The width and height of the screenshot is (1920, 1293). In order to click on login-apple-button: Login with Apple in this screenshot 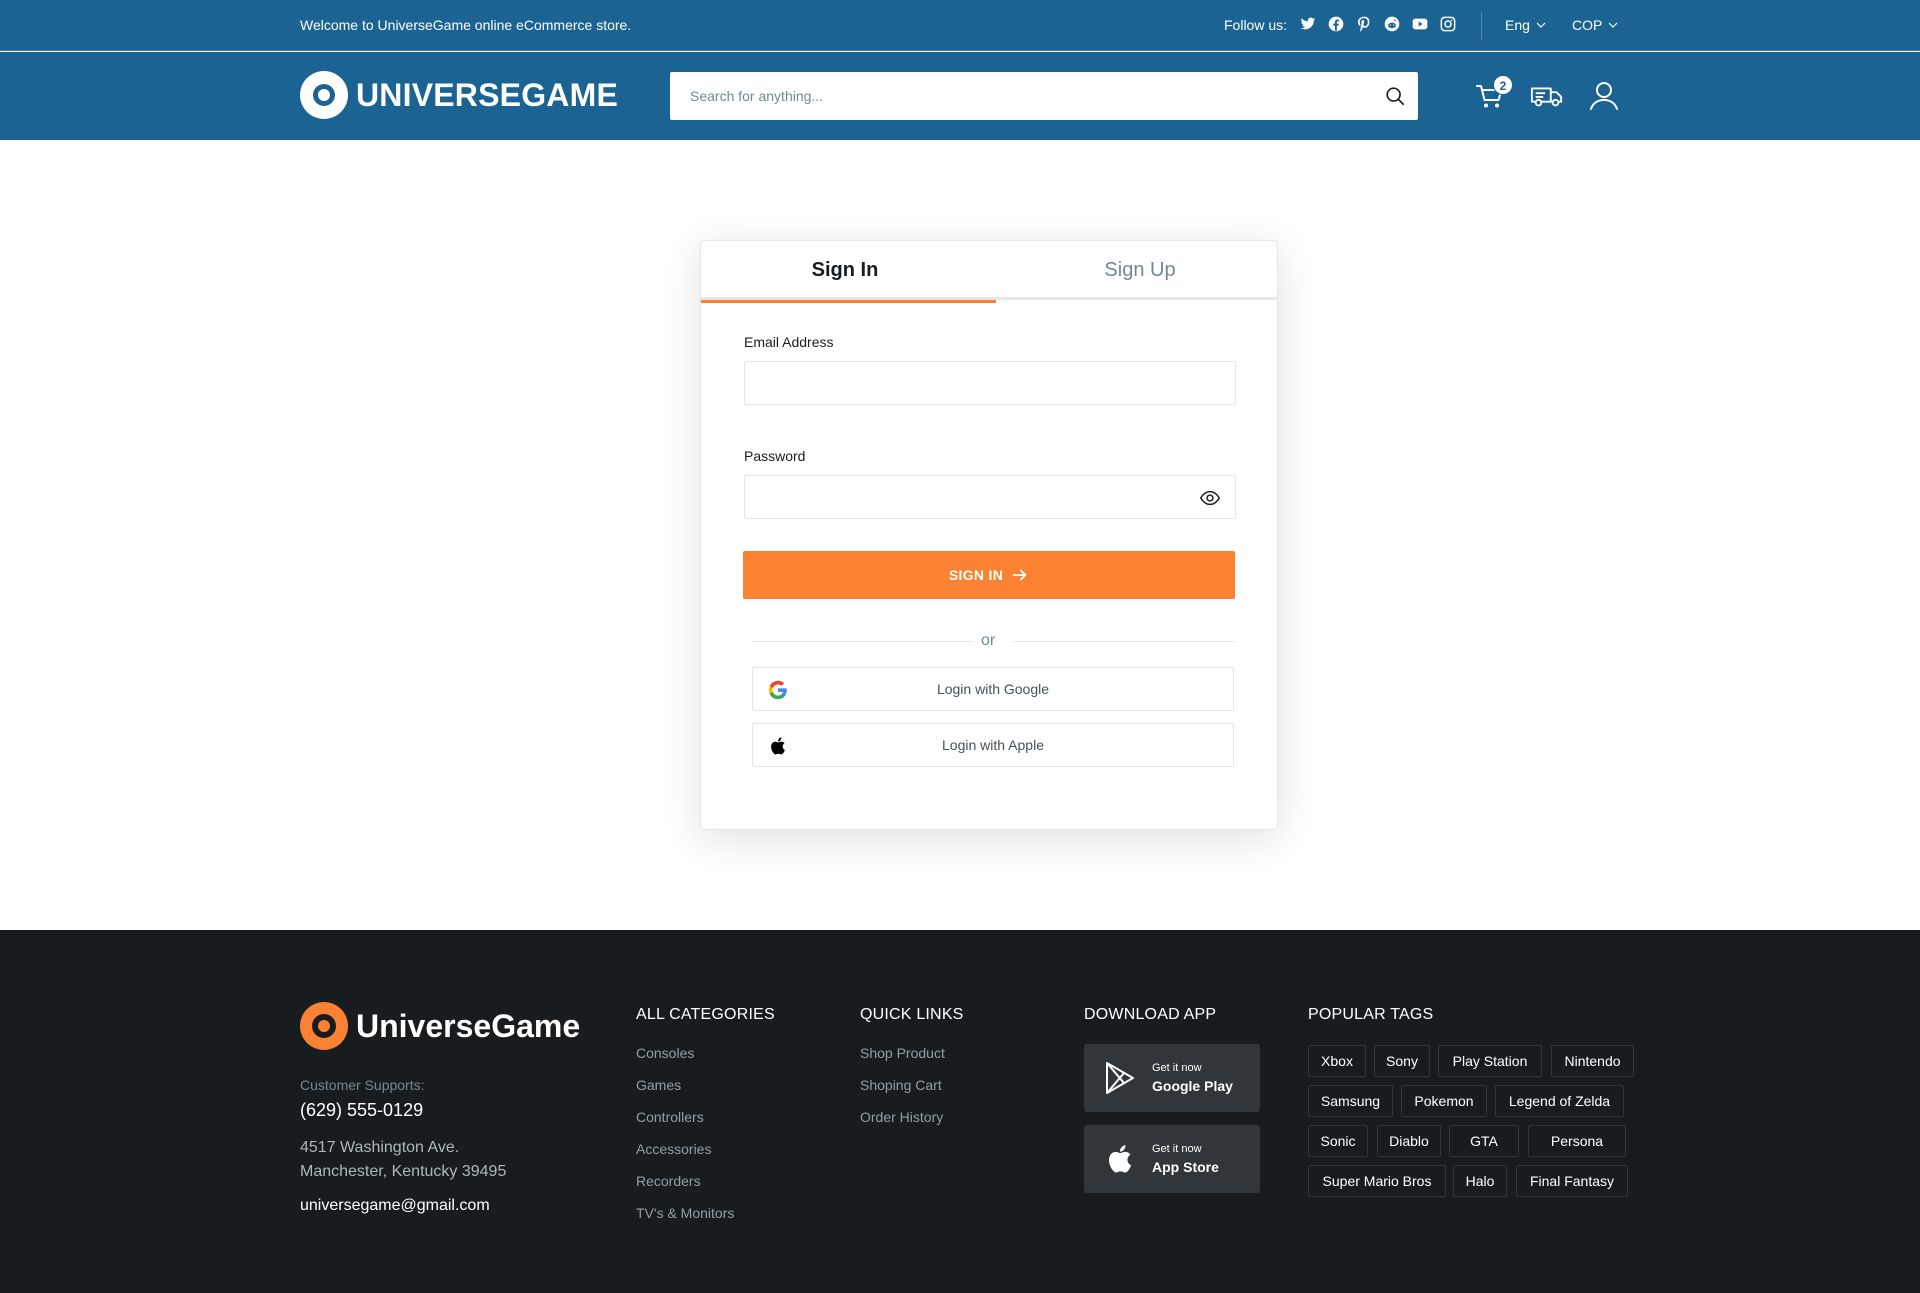, I will do `click(993, 745)`.